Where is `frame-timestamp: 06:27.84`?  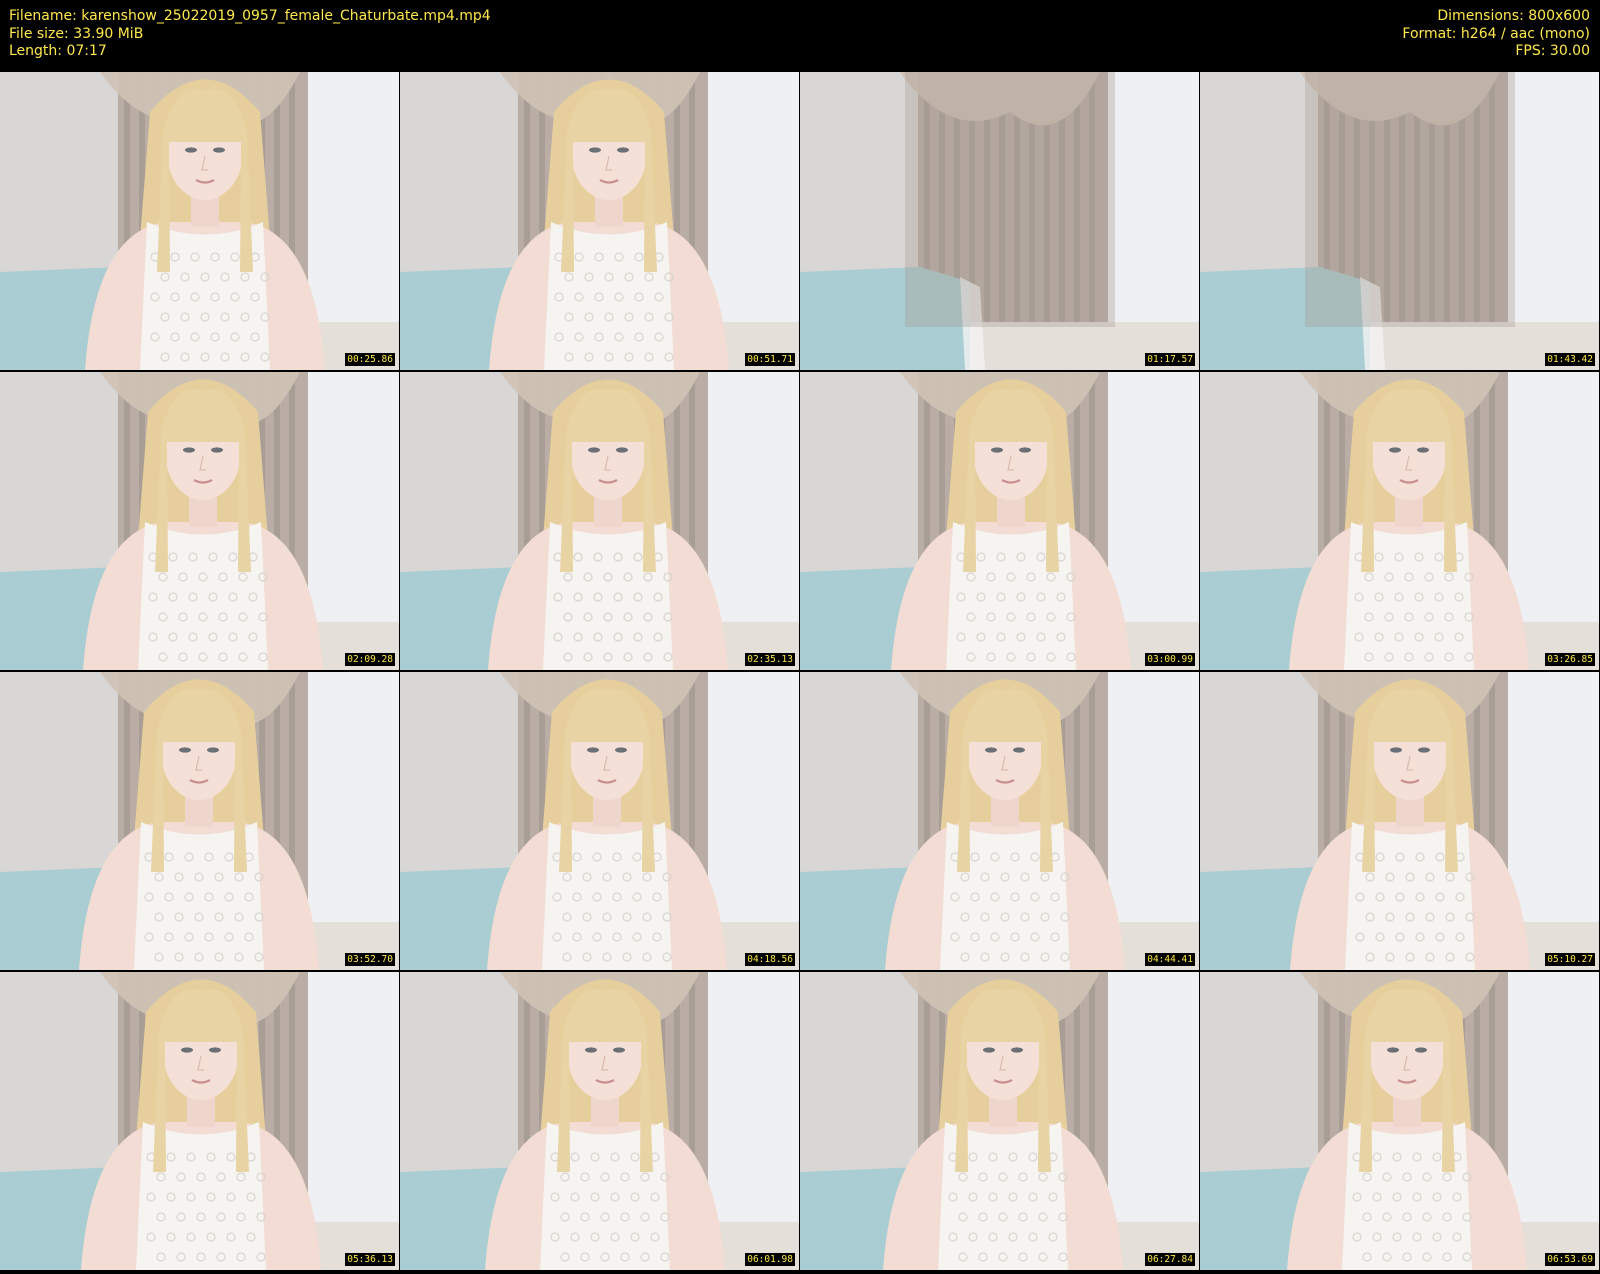
frame-timestamp: 06:27.84 is located at coordinates (1170, 1259).